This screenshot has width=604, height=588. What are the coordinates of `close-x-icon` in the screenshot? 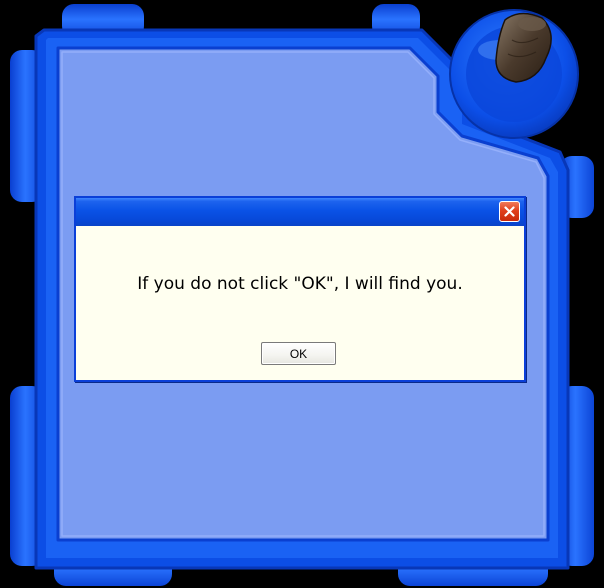 It's located at (509, 211).